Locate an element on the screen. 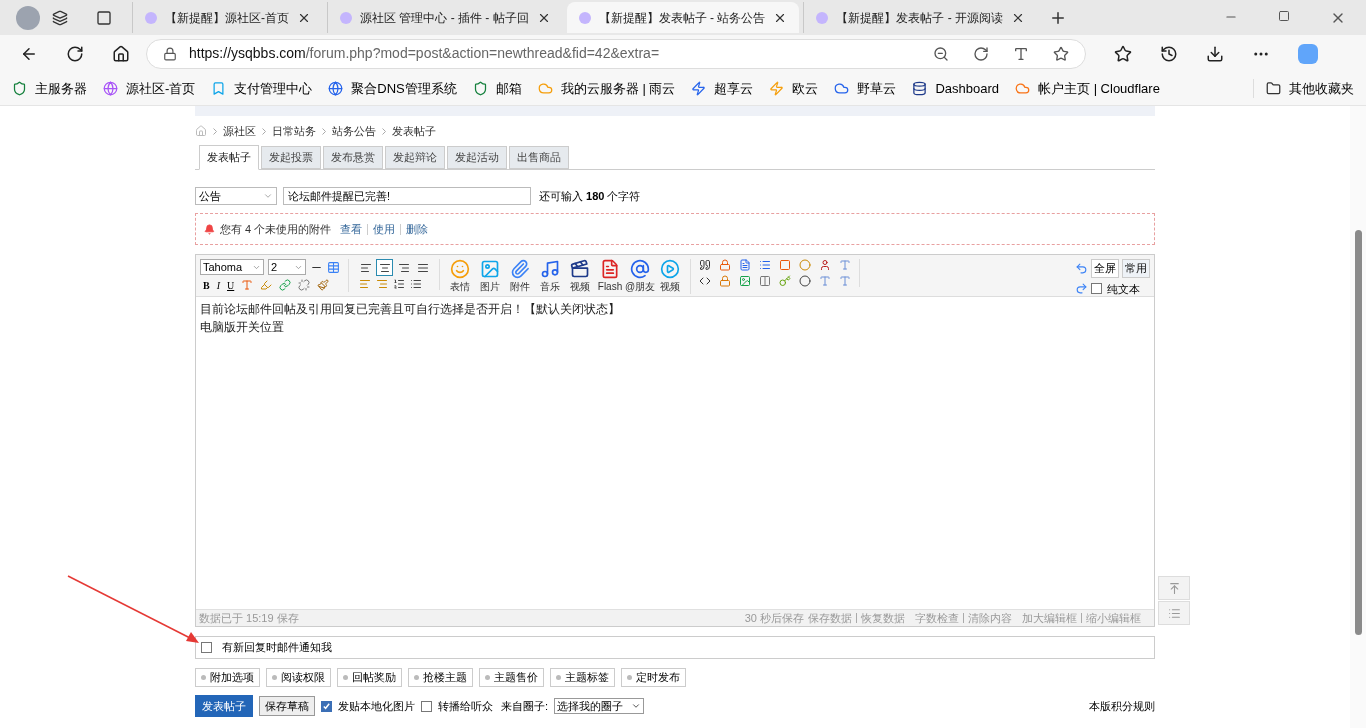 The width and height of the screenshot is (1366, 728). quote-icon is located at coordinates (705, 265).